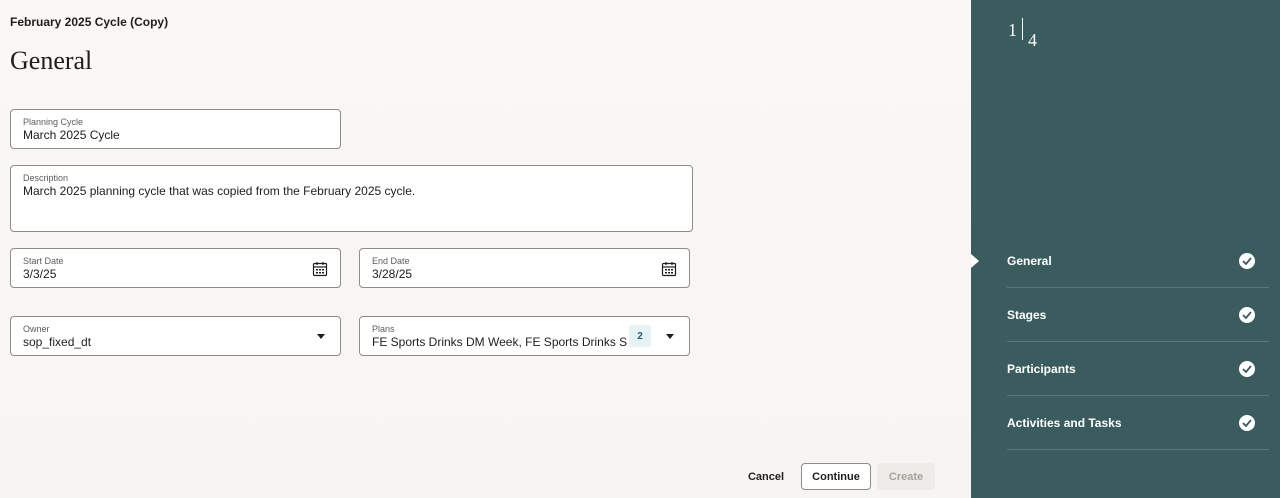 The height and width of the screenshot is (498, 1280). I want to click on owner-value: sop_fixed_dt, so click(57, 342).